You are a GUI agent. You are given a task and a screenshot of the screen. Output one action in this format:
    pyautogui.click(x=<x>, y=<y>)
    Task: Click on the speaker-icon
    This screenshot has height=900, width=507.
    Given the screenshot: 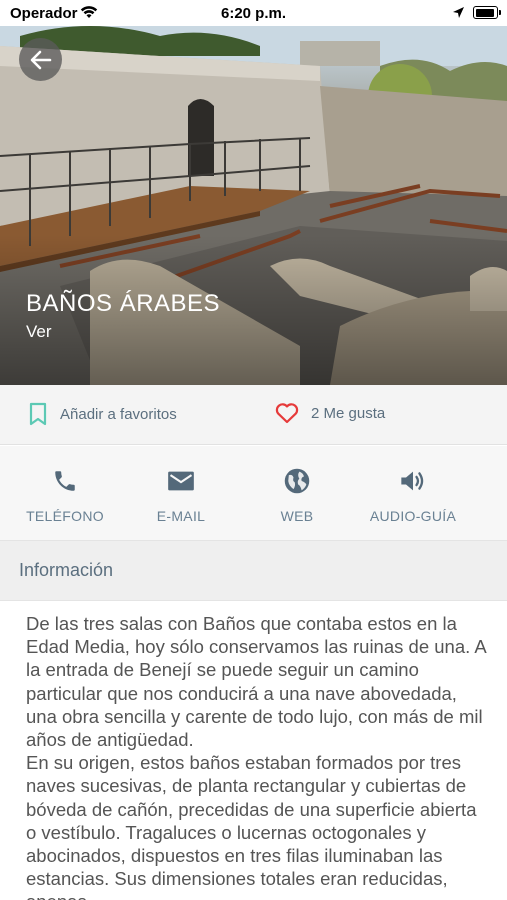 What is the action you would take?
    pyautogui.click(x=412, y=481)
    